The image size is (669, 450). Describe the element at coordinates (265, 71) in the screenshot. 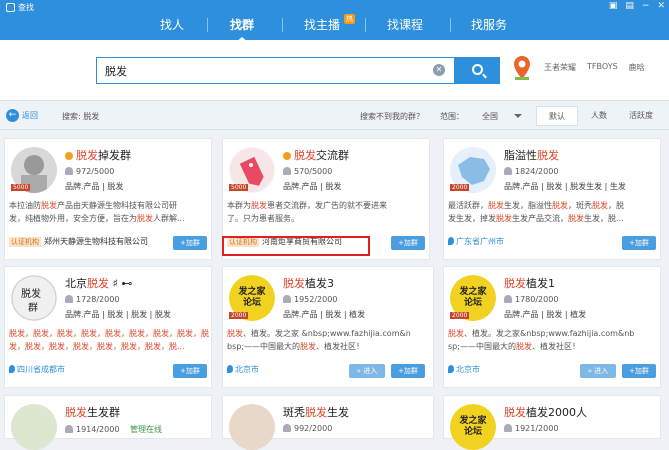

I see `search-input` at that location.